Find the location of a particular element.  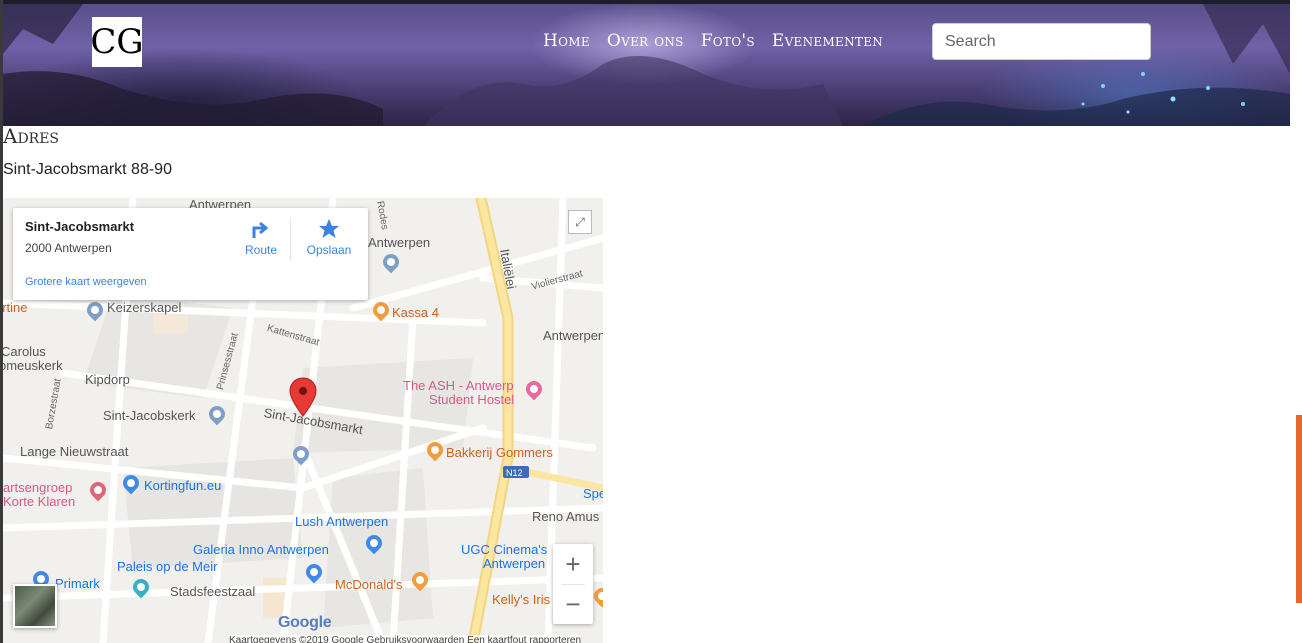

map-label: Carolus is located at coordinates (24, 351).